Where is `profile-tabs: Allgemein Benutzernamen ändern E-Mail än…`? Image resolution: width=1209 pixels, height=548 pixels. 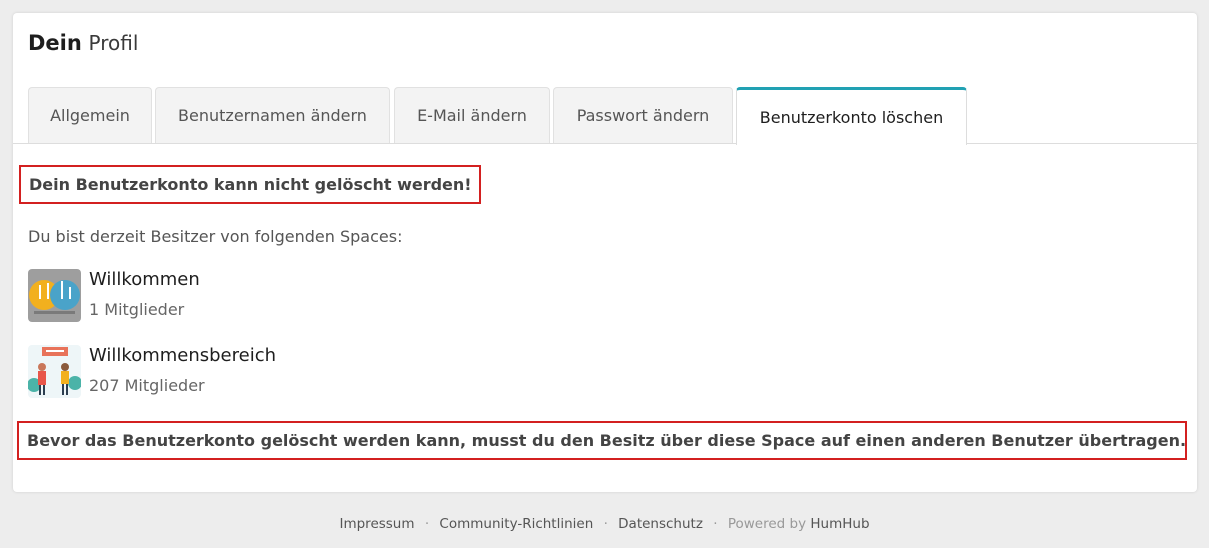
profile-tabs: Allgemein Benutzernamen ändern E-Mail än… is located at coordinates (605, 116).